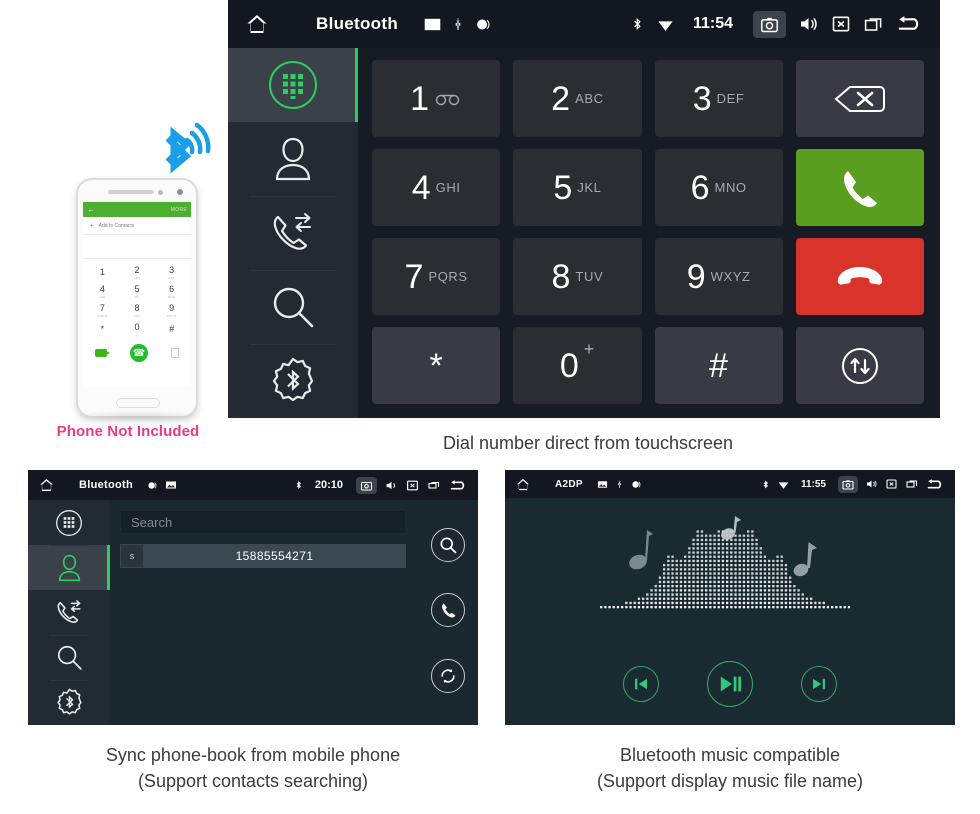 The width and height of the screenshot is (980, 814). Describe the element at coordinates (718, 365) in the screenshot. I see `key-hash: #` at that location.